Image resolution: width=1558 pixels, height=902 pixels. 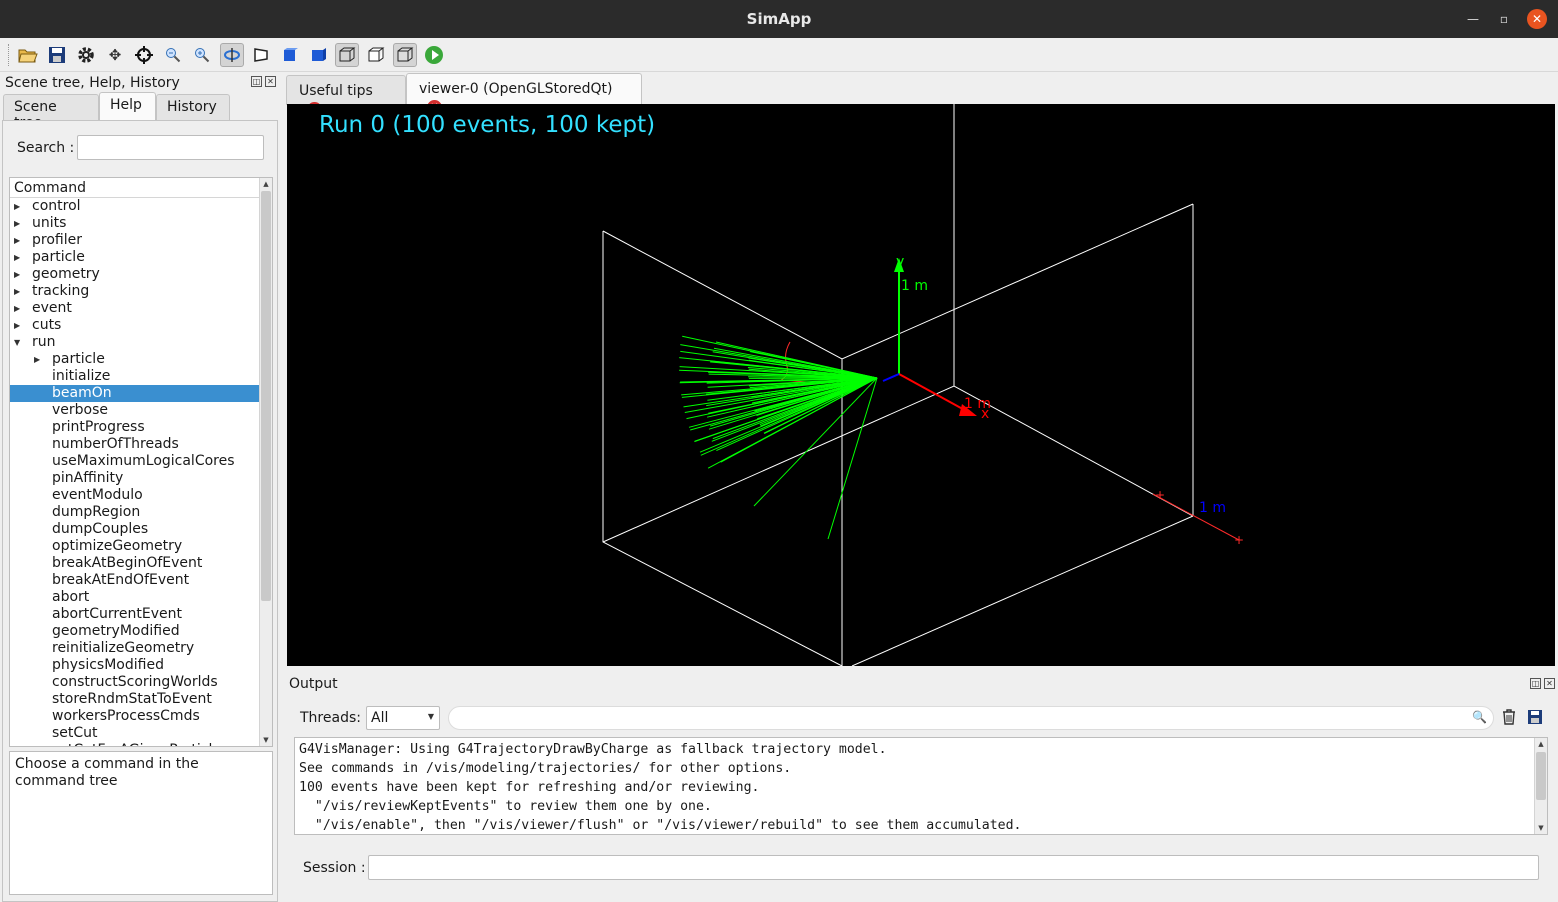 I want to click on zoom-out-icon, so click(x=173, y=55).